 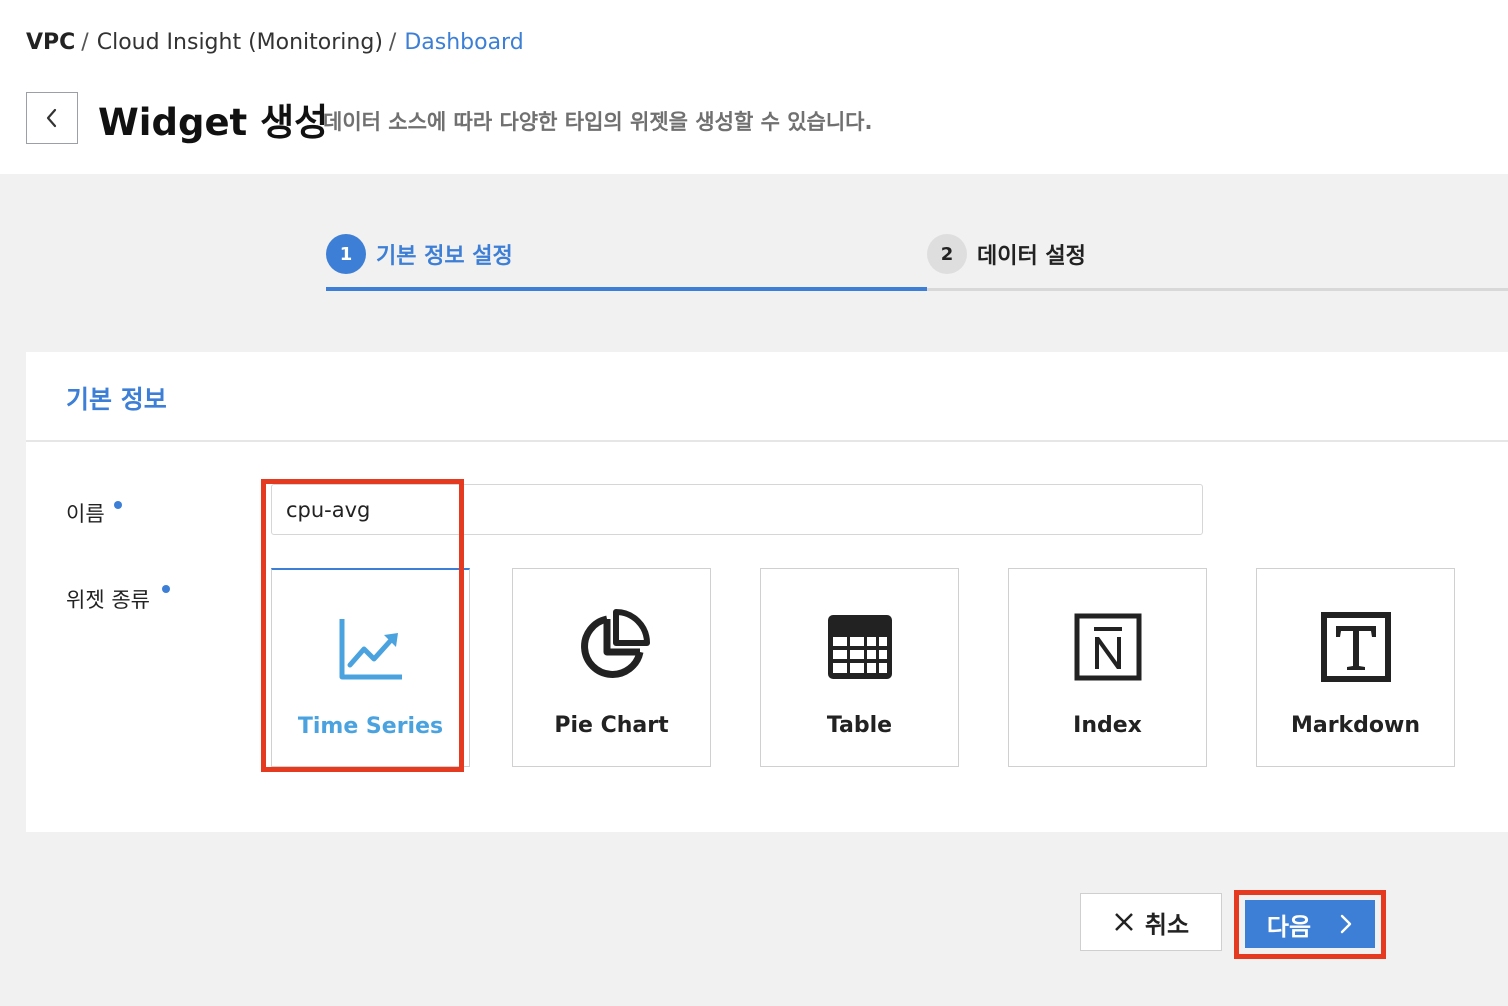 I want to click on page-description: 데이터 소스에 따라 다양한 타입의 위젯을 생성할 수 있습니다., so click(x=598, y=122).